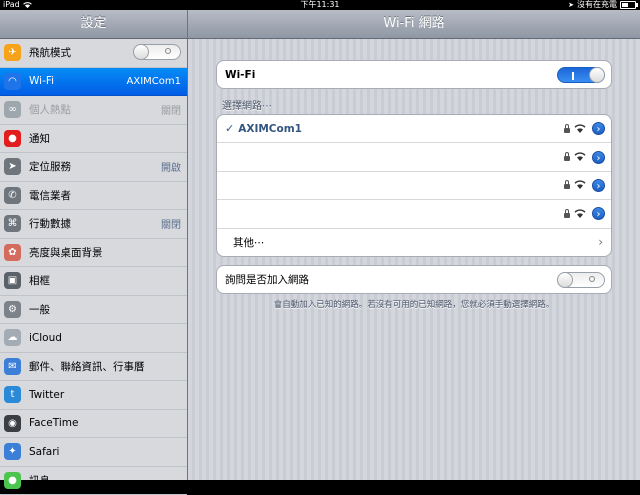  Describe the element at coordinates (171, 167) in the screenshot. I see `sidebar-item-value: 開啟` at that location.